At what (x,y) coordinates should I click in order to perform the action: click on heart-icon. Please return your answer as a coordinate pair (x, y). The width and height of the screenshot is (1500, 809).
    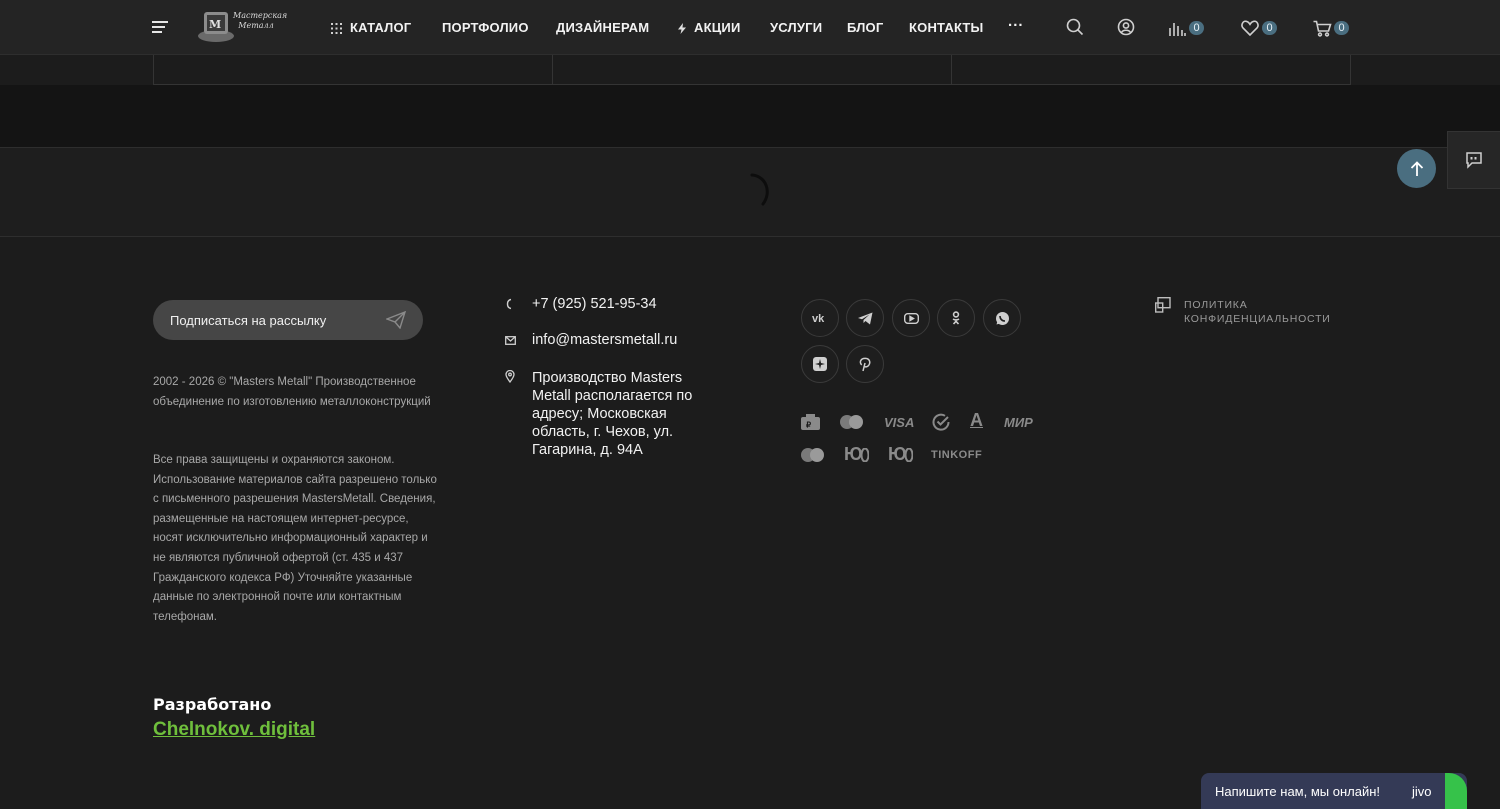
    Looking at the image, I should click on (1250, 28).